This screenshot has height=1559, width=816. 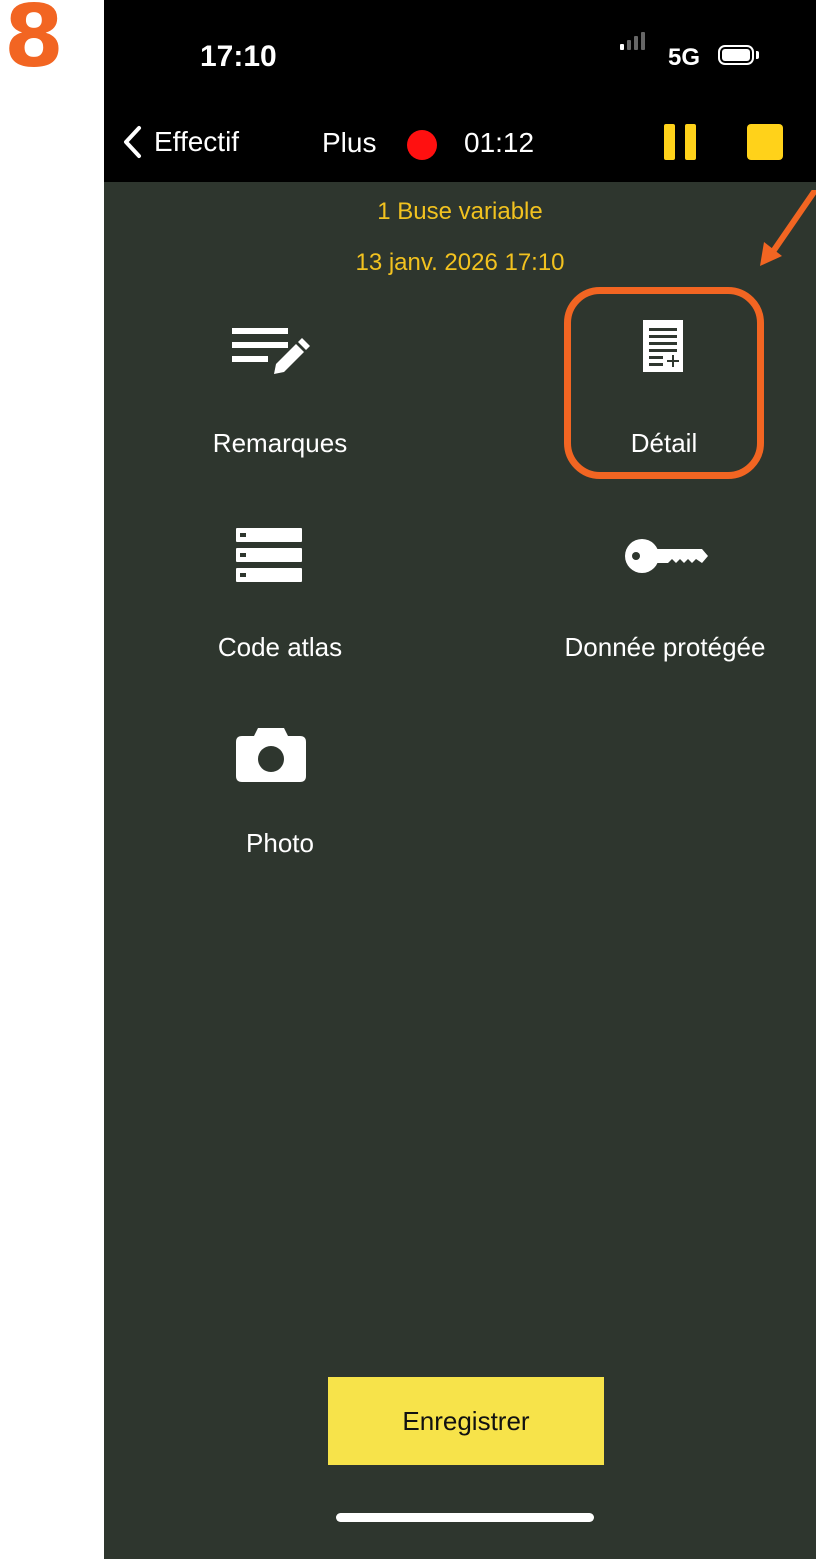 I want to click on back-button: Effectif, so click(x=180, y=142).